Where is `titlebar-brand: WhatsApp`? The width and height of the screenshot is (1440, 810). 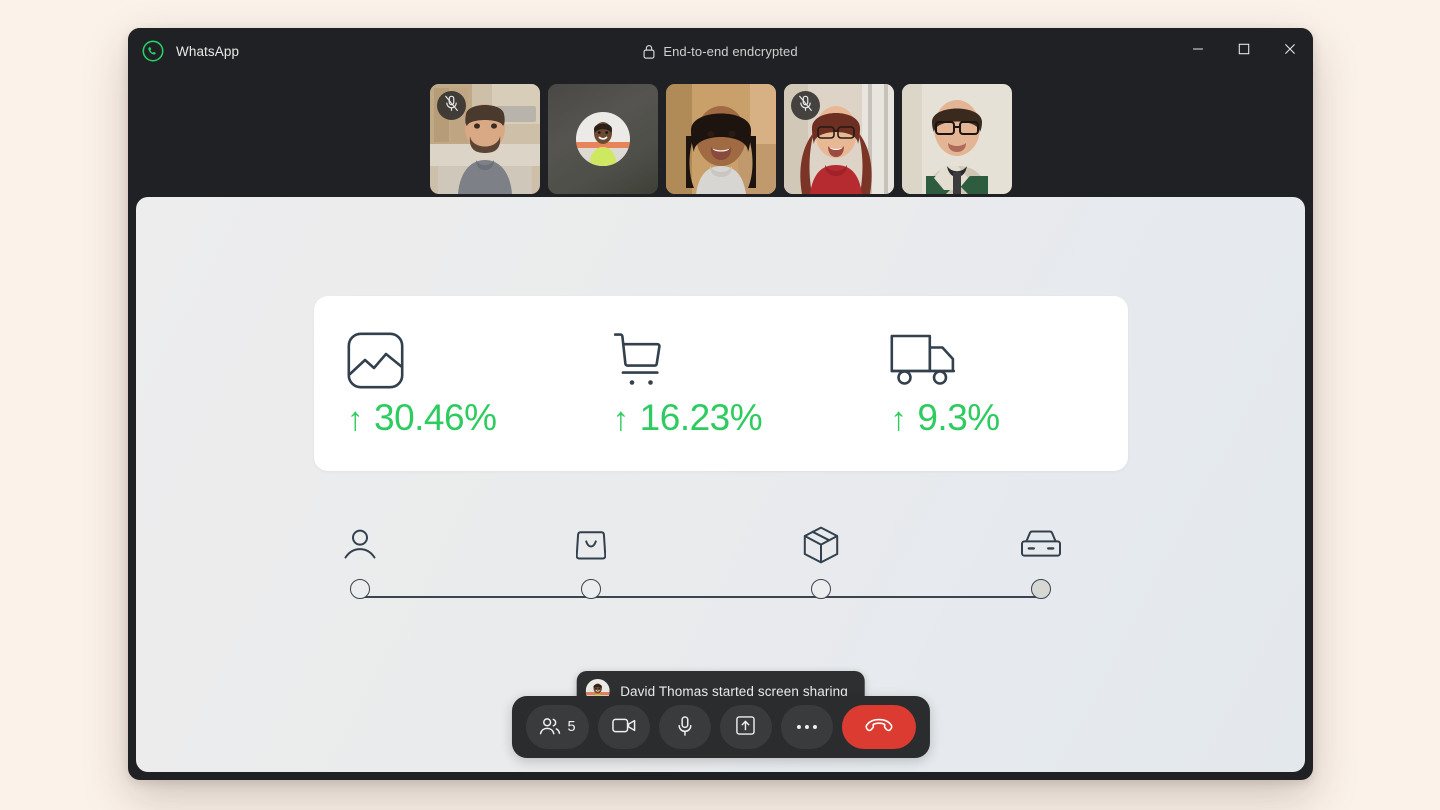 titlebar-brand: WhatsApp is located at coordinates (183, 51).